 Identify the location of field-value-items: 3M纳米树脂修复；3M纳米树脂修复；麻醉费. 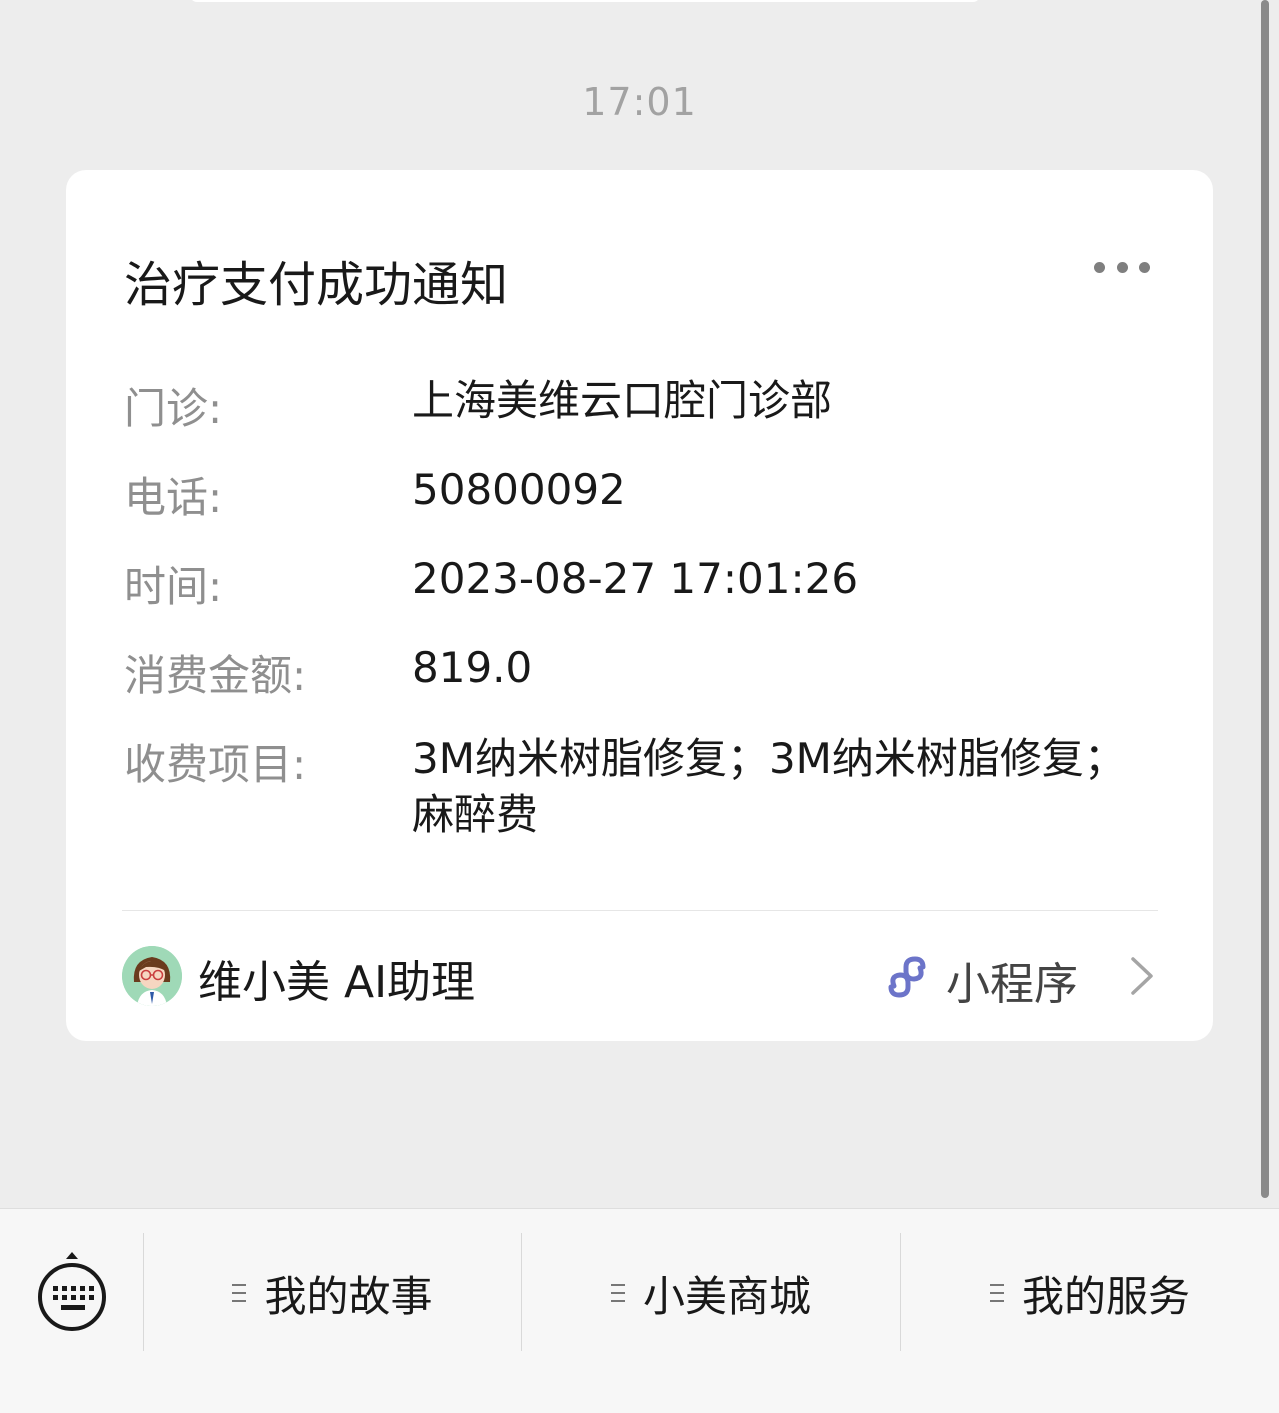
(769, 786).